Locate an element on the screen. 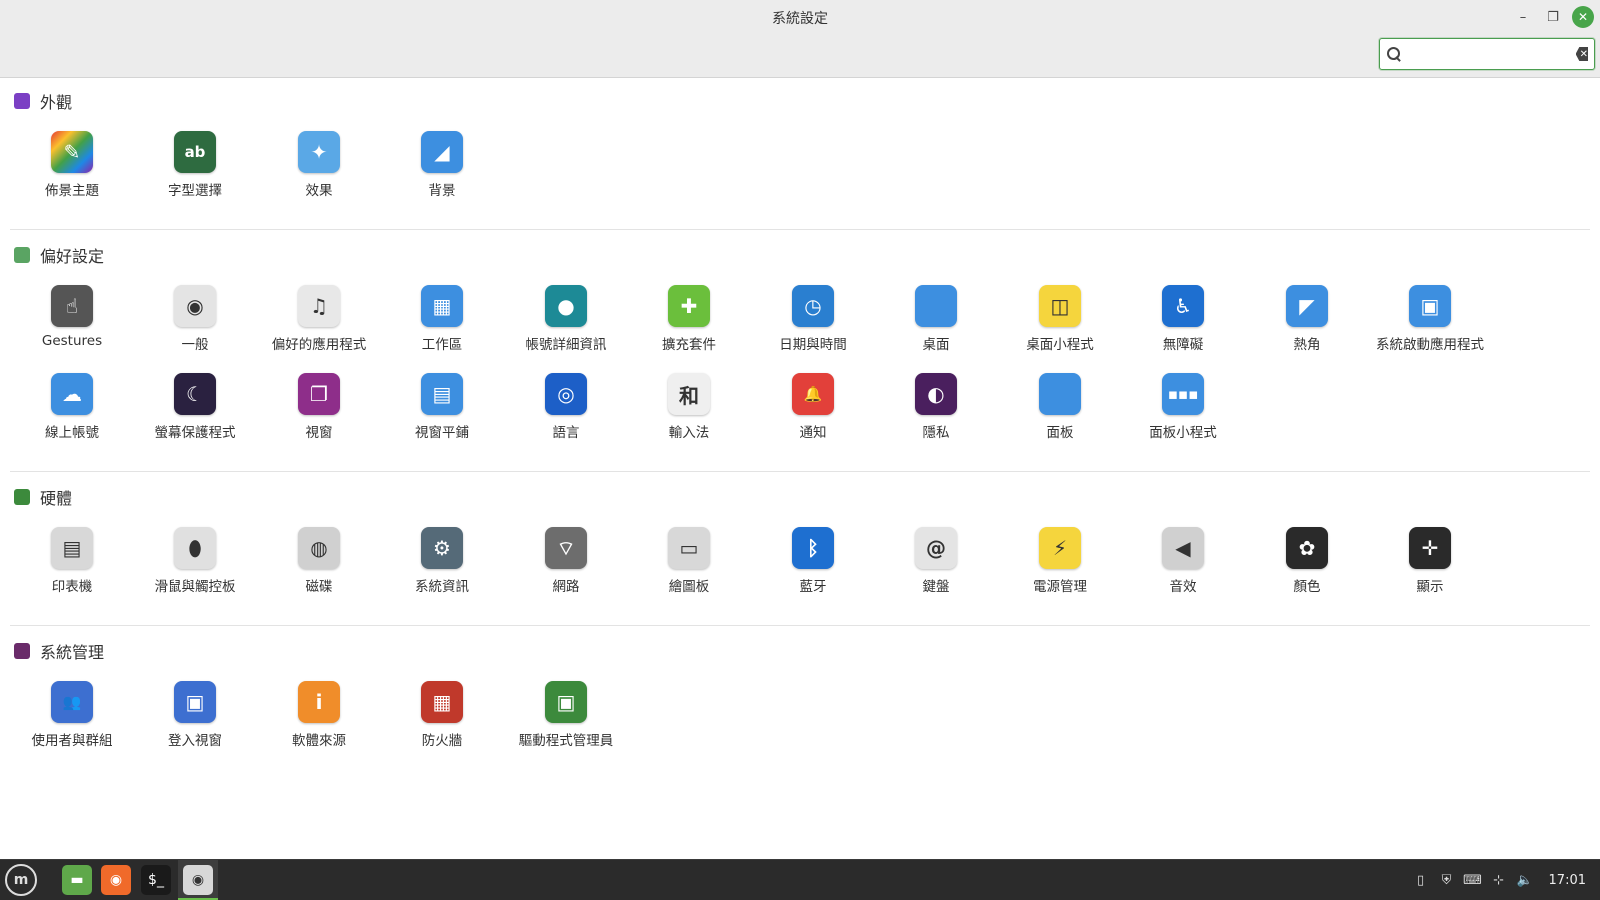 The image size is (1600, 900). settings-item-label: 螢幕保護程式 is located at coordinates (195, 433).